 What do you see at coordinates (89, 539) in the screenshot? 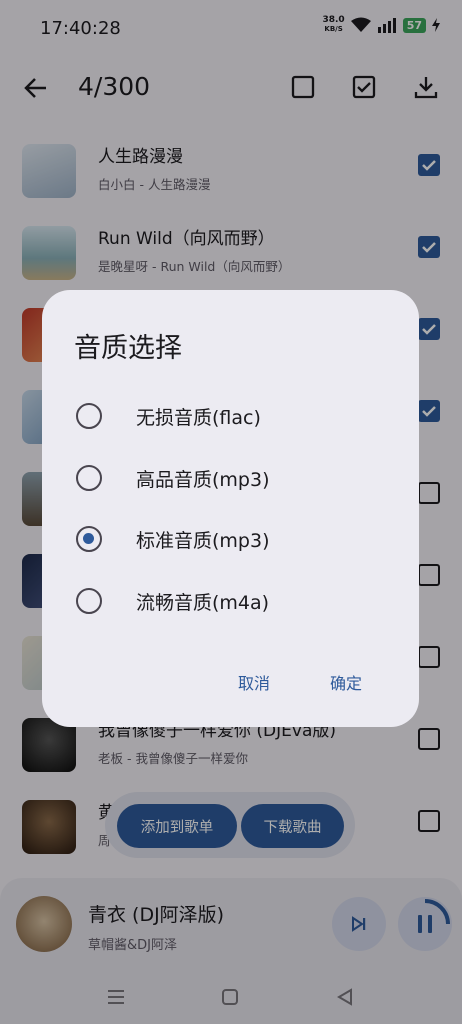
I see `radio-button-selected` at bounding box center [89, 539].